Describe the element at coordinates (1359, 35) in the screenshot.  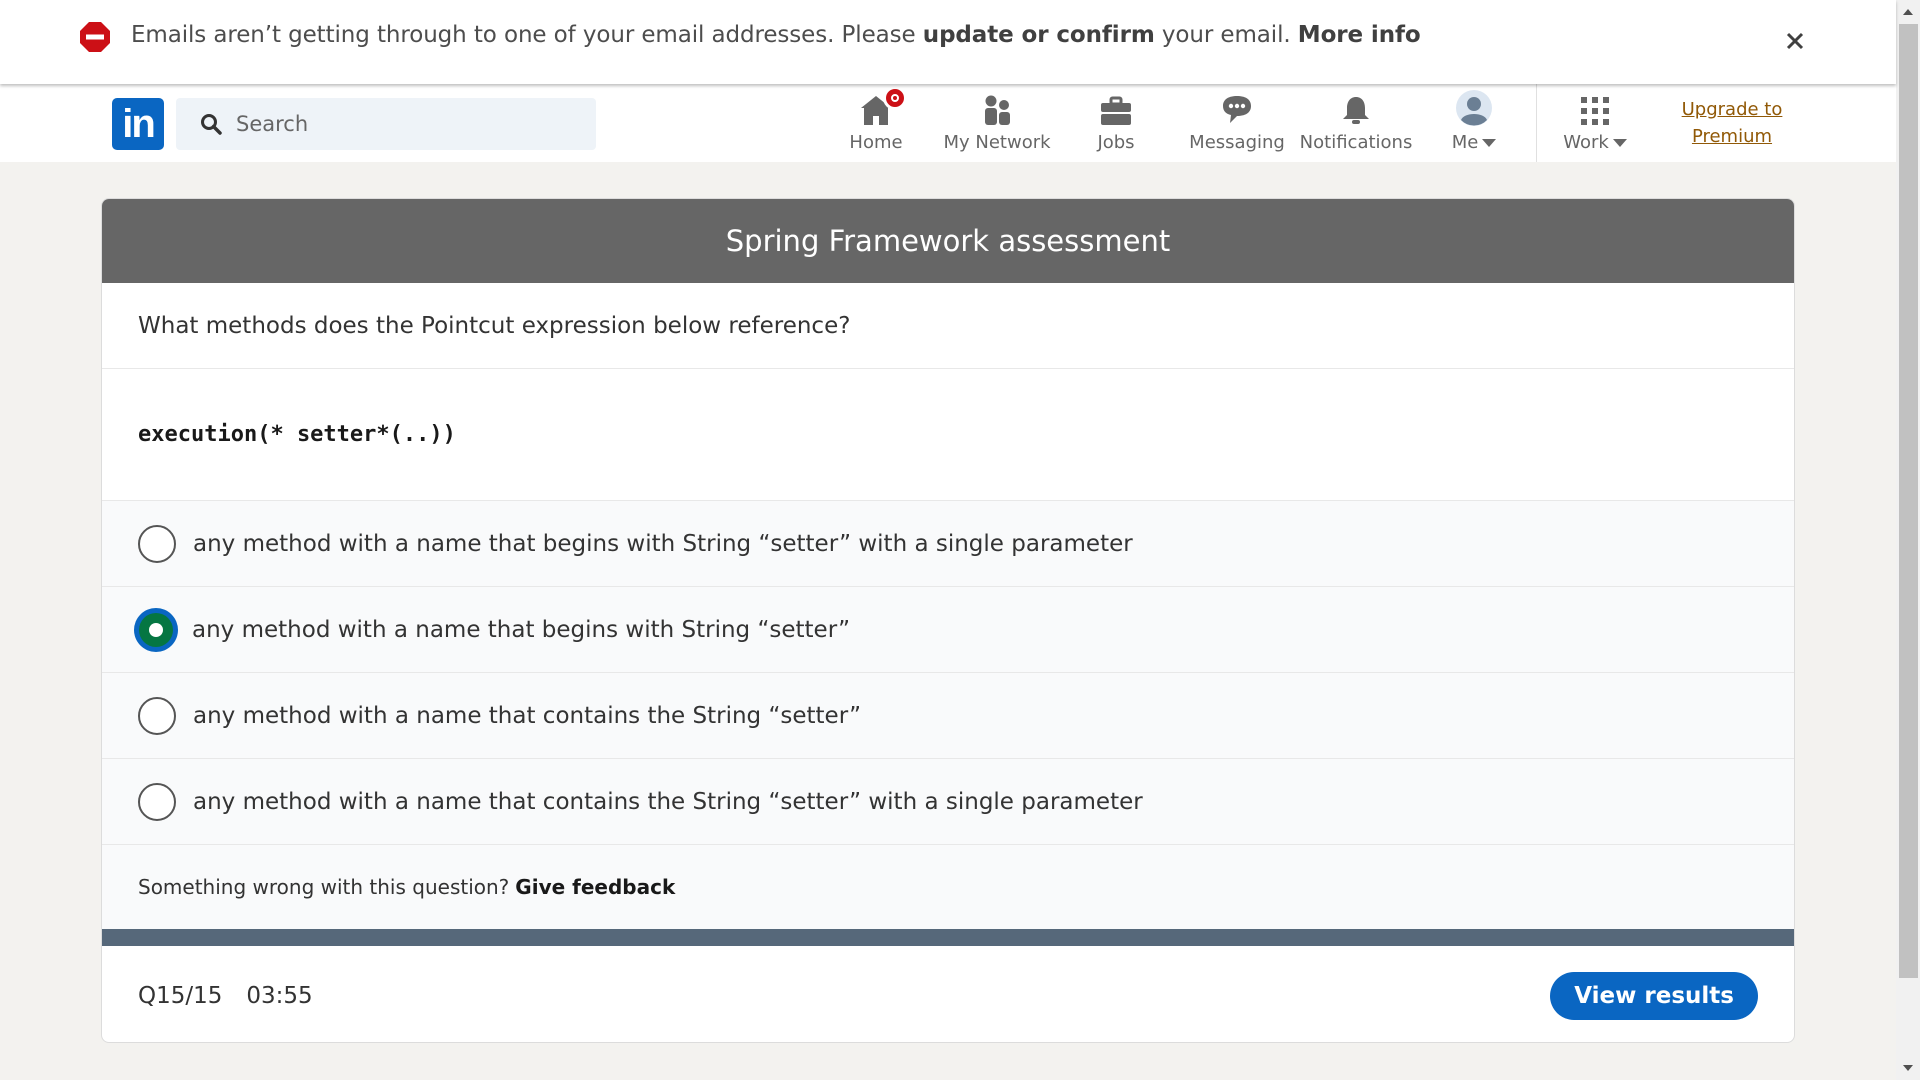
I see `more-info-link: More info` at that location.